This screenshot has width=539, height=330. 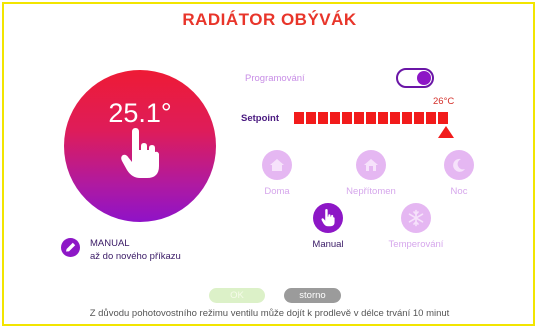 I want to click on mode-manual-button, so click(x=328, y=218).